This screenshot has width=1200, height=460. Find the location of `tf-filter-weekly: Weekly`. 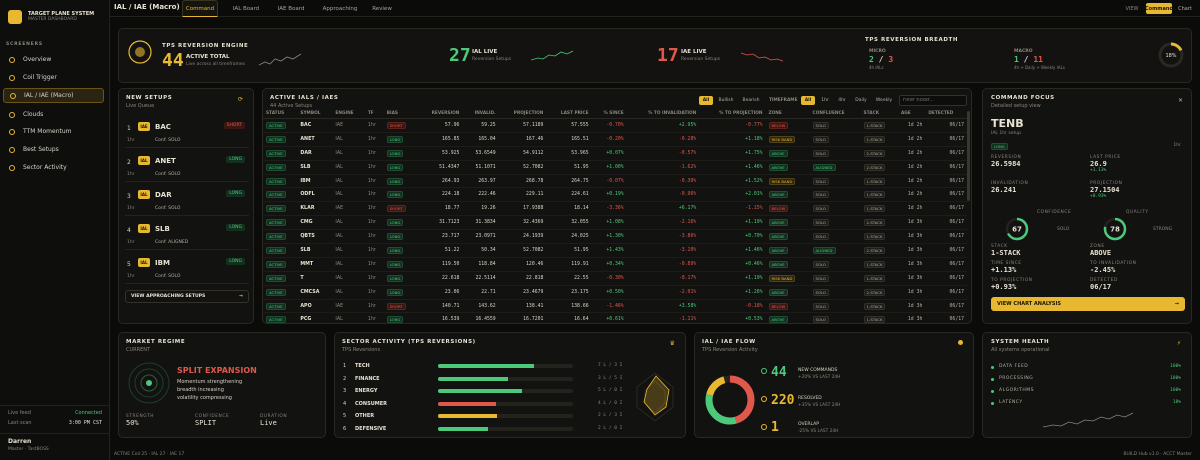

tf-filter-weekly: Weekly is located at coordinates (884, 100).